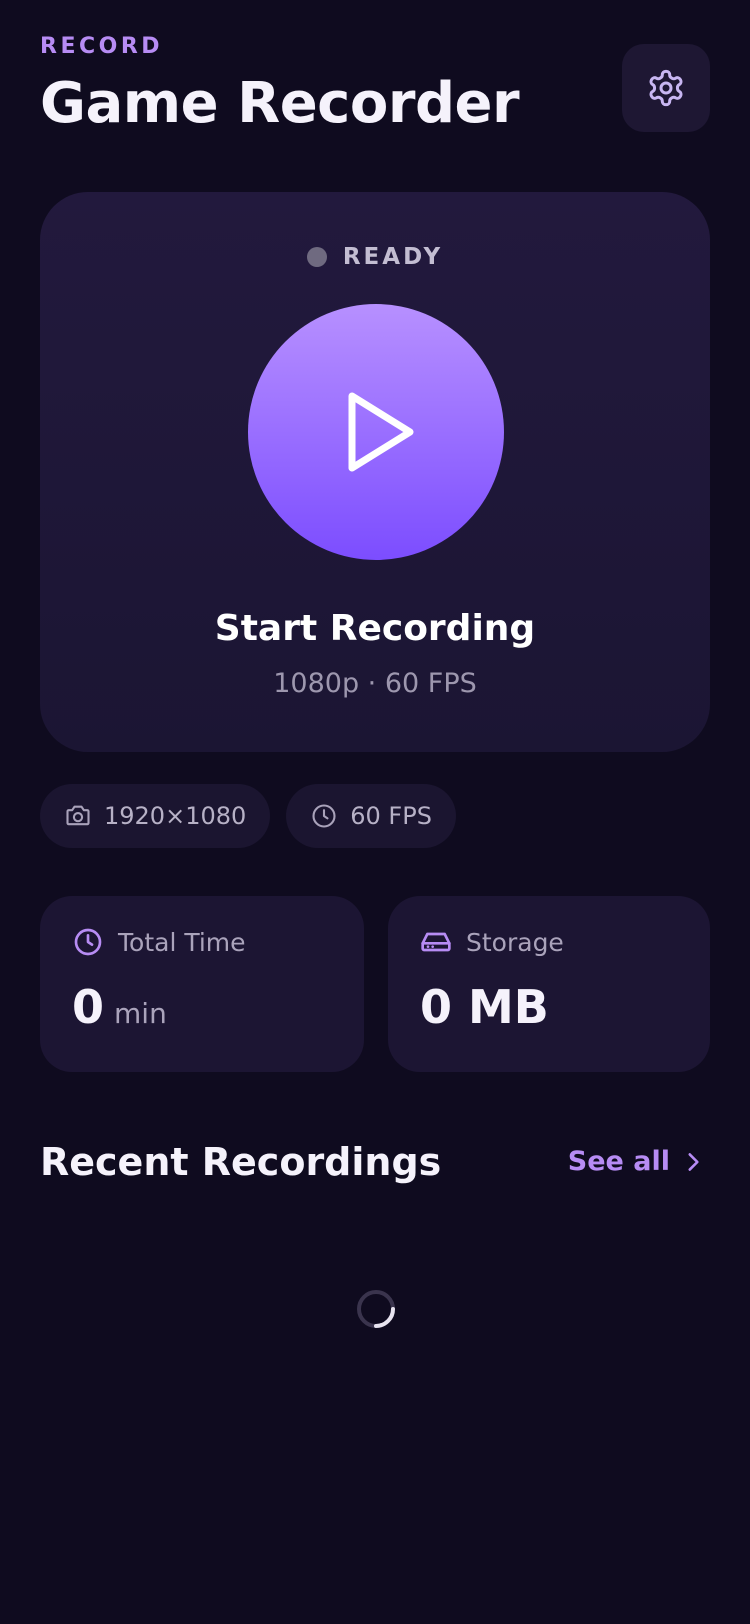  What do you see at coordinates (202, 984) in the screenshot?
I see `total-time-card: Total Time 0 min` at bounding box center [202, 984].